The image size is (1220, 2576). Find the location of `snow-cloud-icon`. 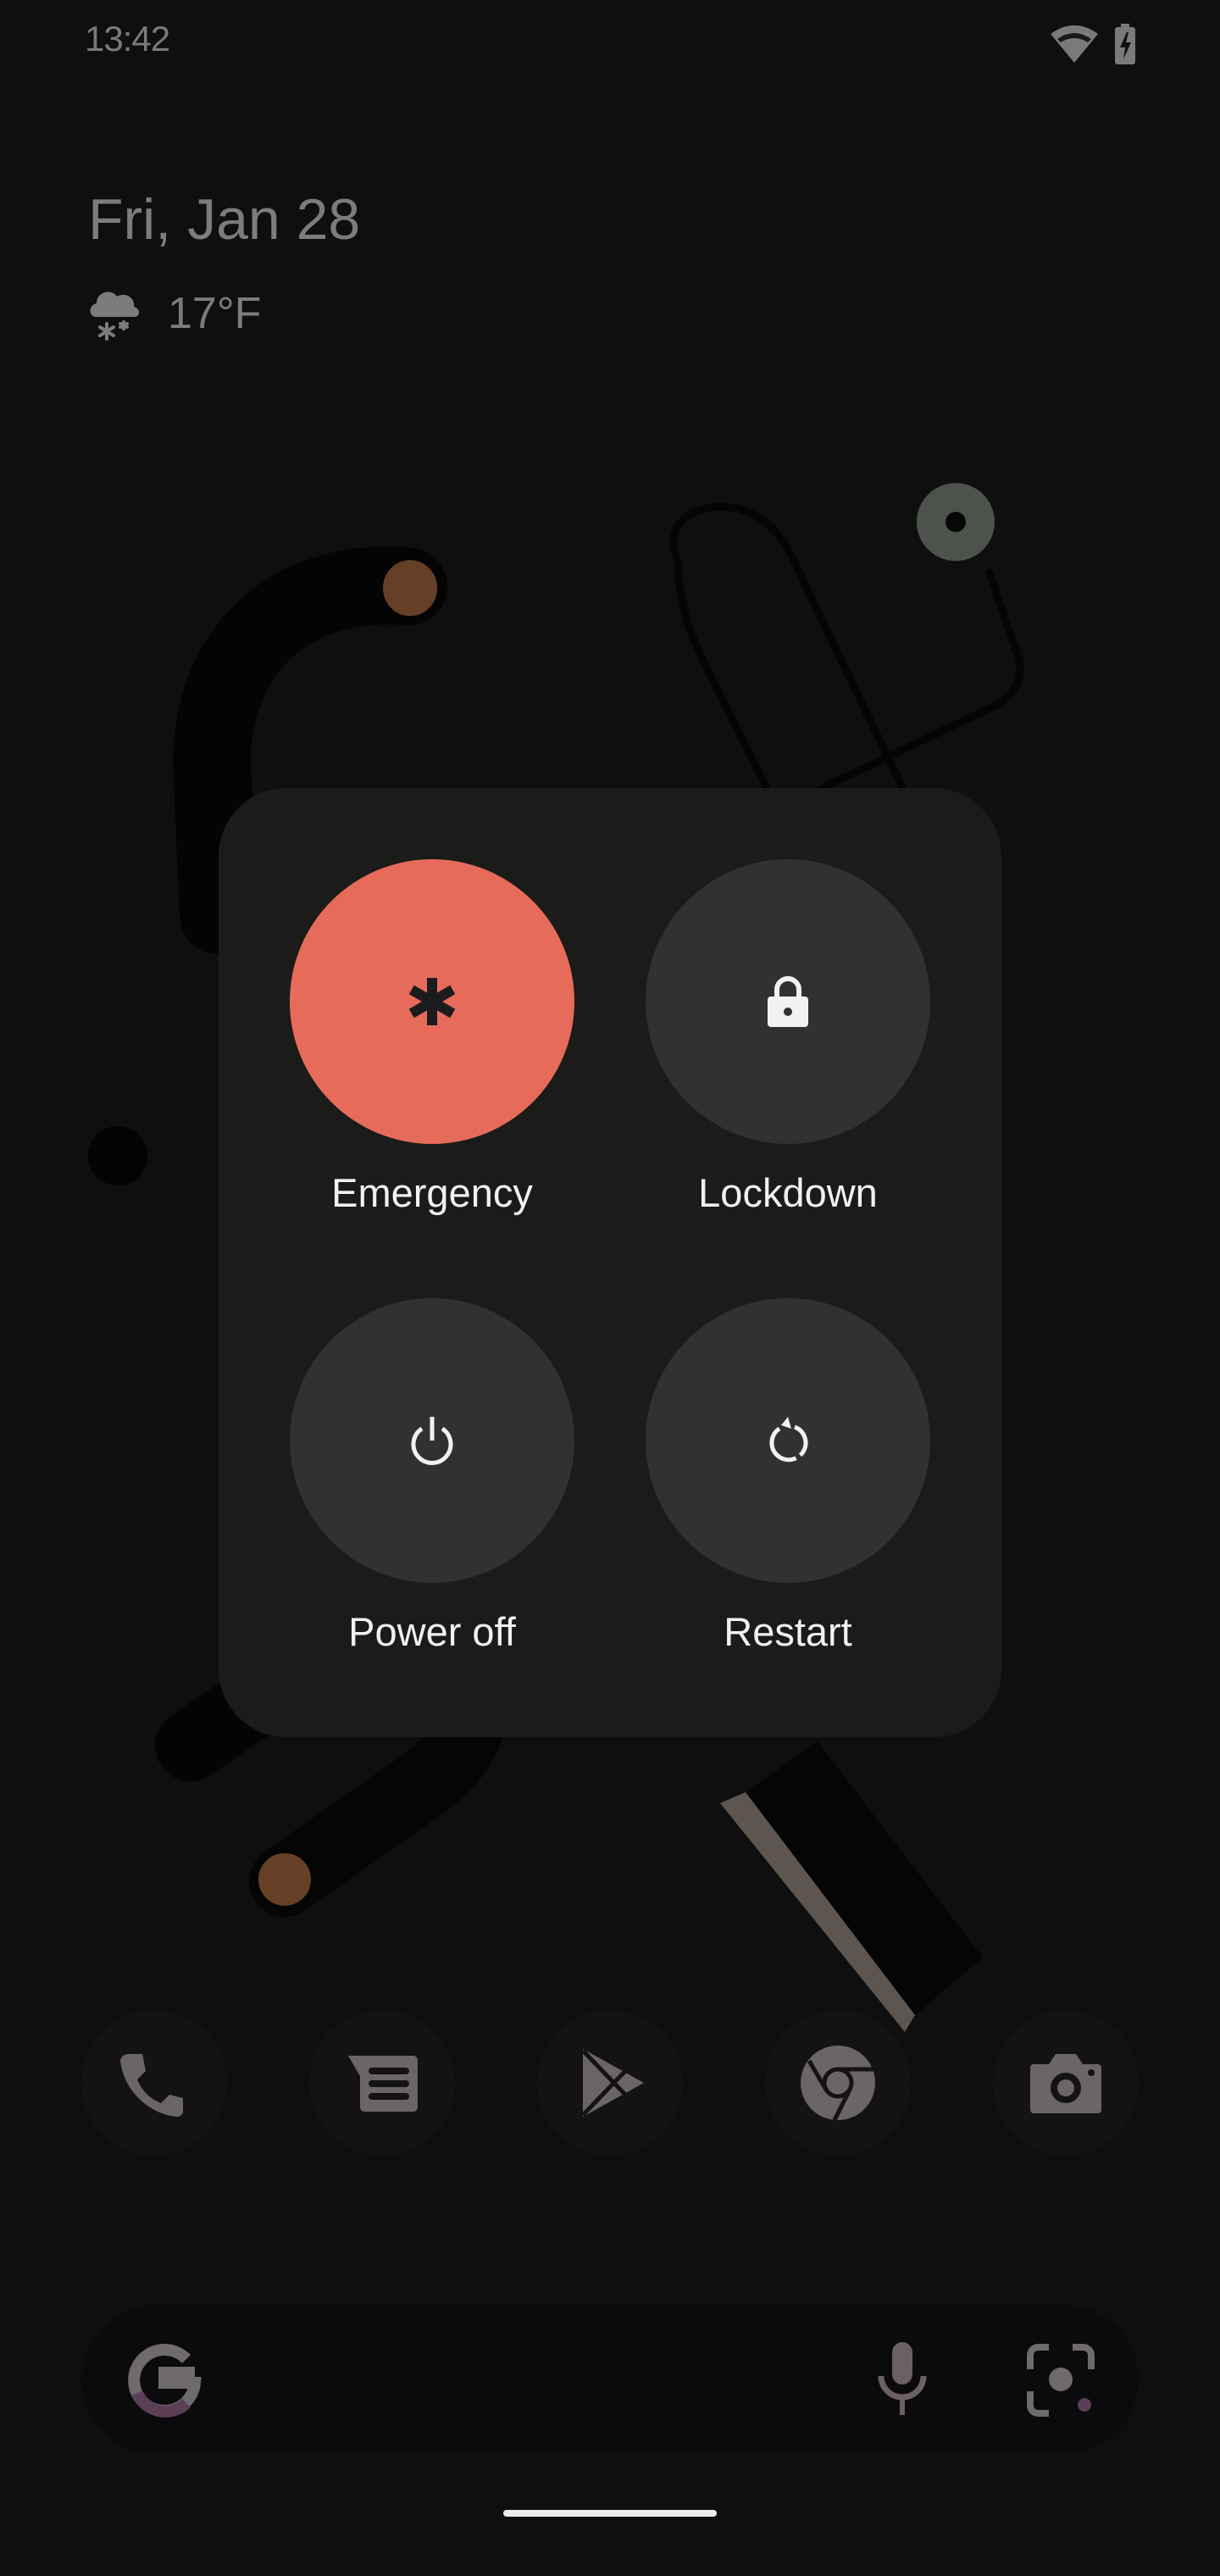

snow-cloud-icon is located at coordinates (114, 316).